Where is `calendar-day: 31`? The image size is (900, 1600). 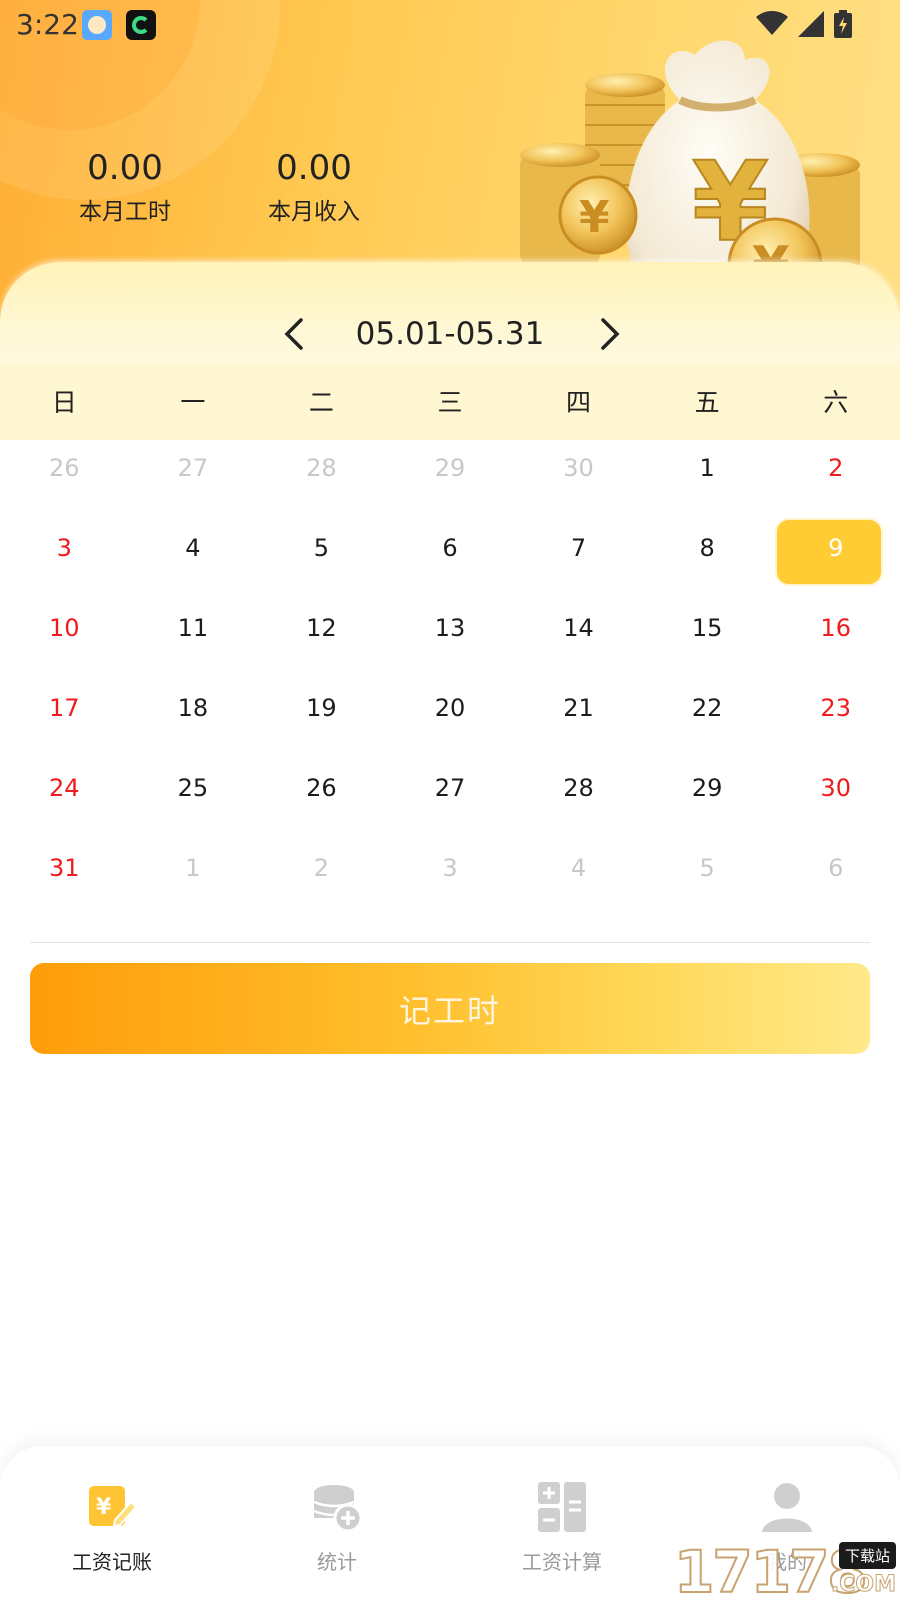
calendar-day: 31 is located at coordinates (64, 880).